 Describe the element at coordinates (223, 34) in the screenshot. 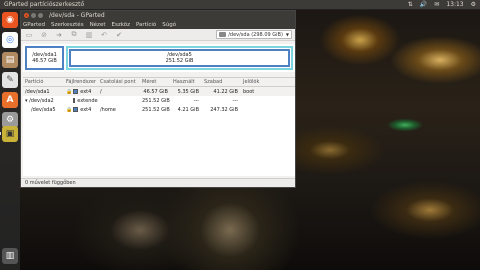

I see `hard-drive-icon` at that location.